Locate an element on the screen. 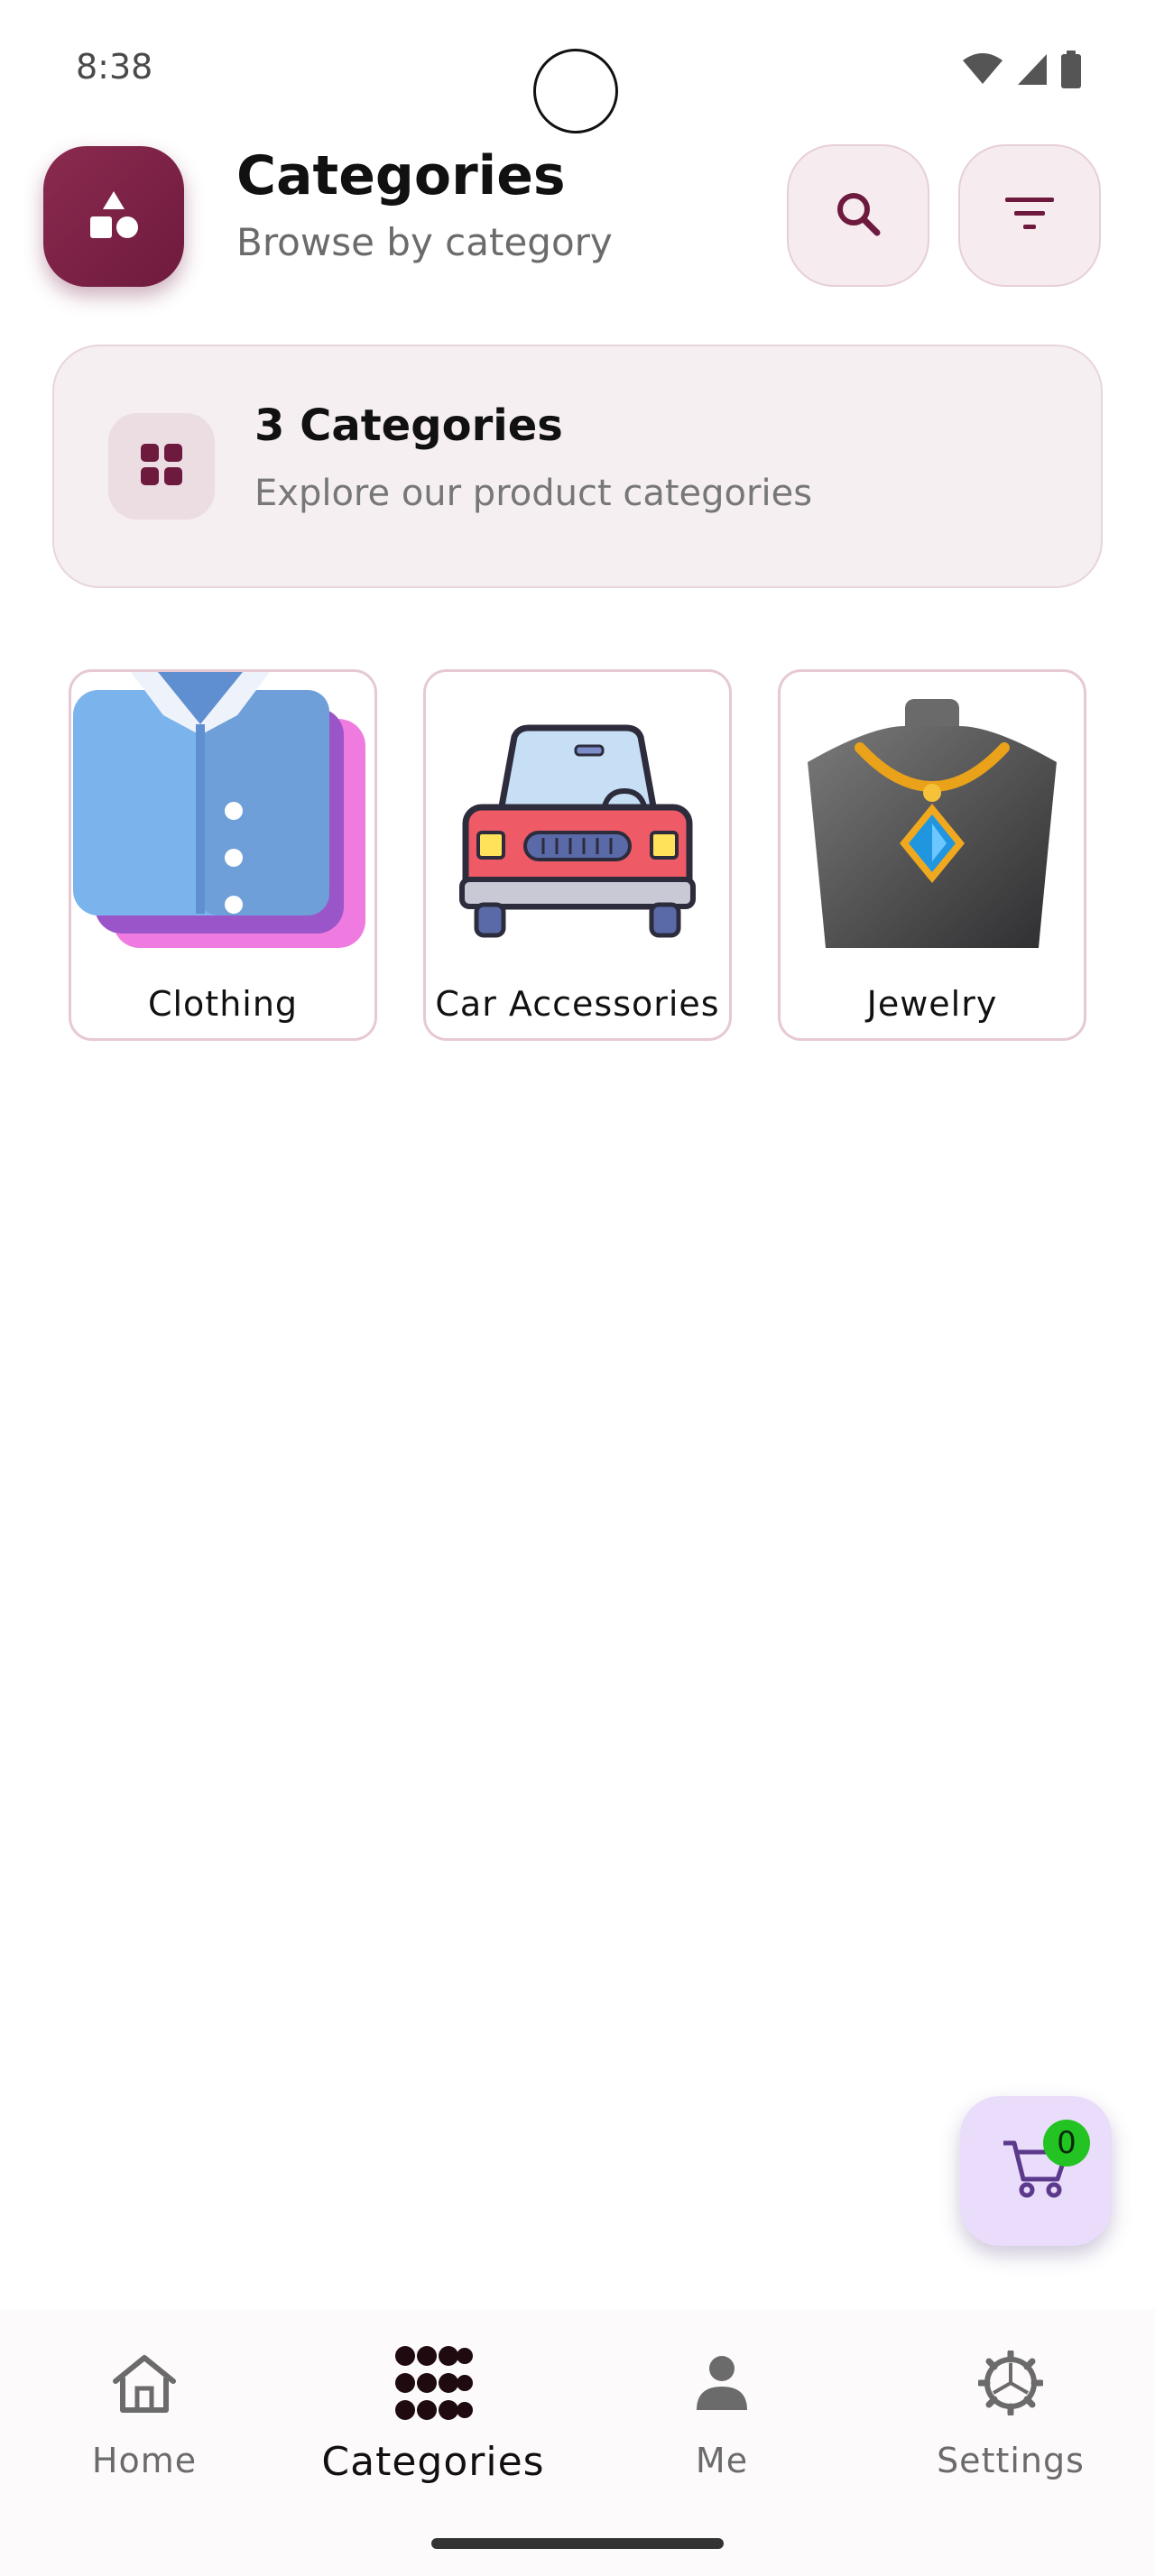  search-icon is located at coordinates (858, 216).